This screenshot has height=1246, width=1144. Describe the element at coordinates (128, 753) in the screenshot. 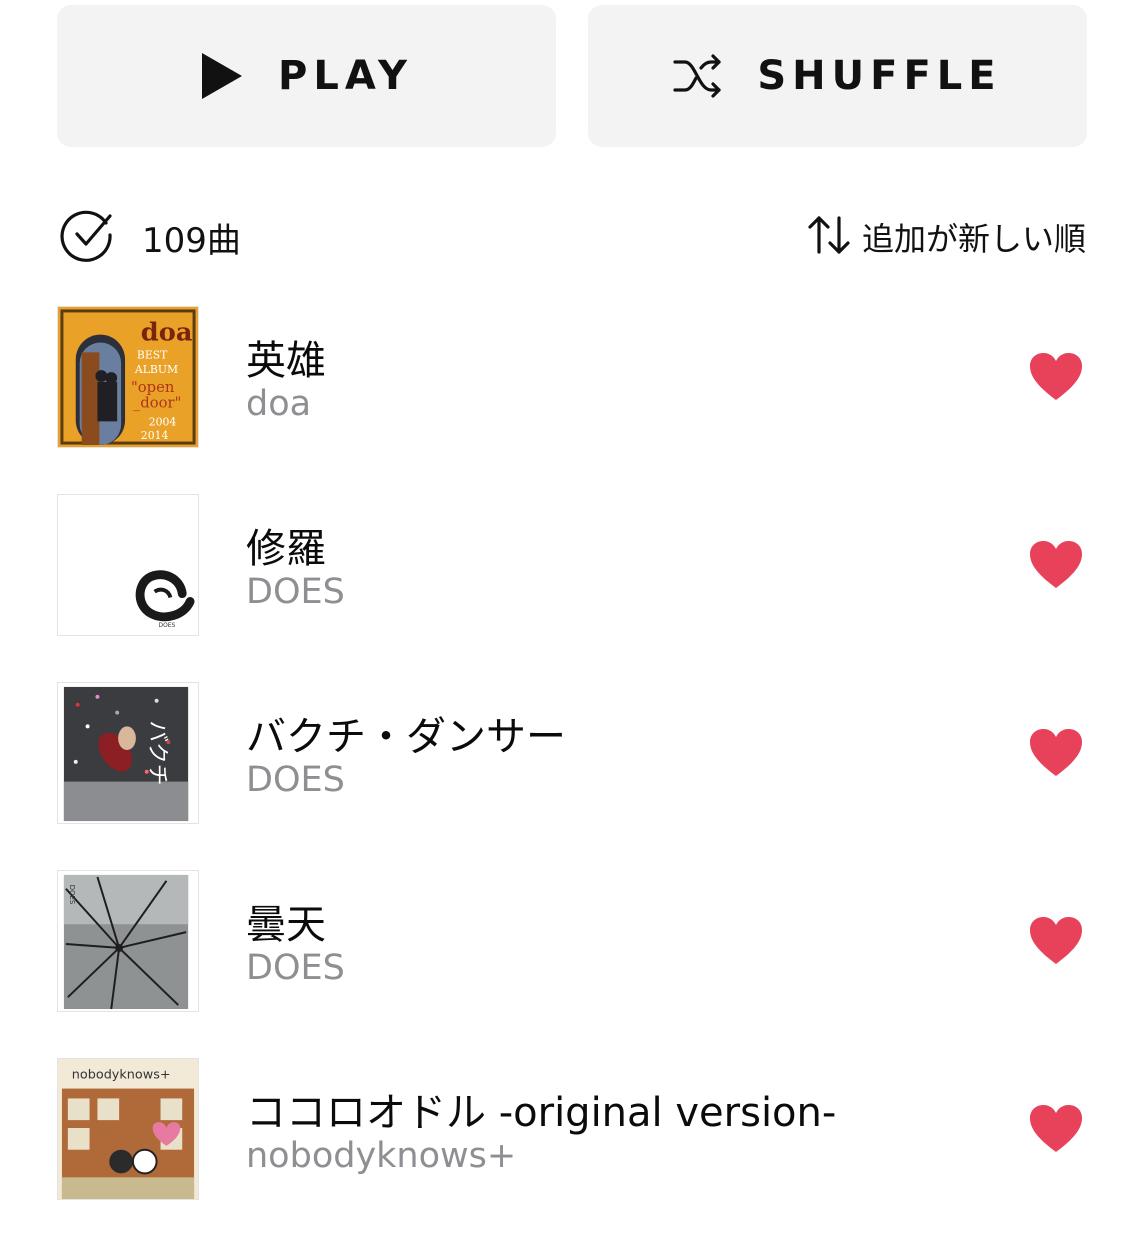

I see `album-artwork: バクチ` at that location.